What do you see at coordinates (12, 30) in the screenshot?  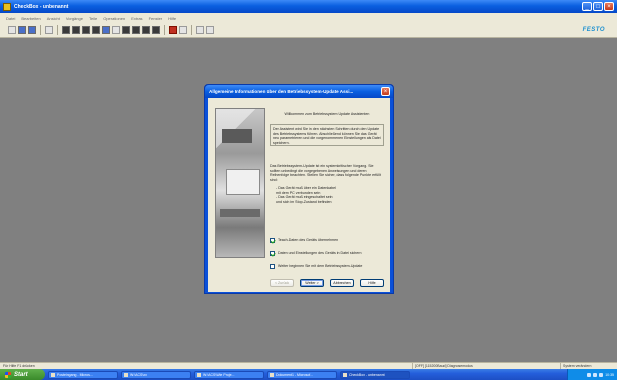 I see `new-file-icon` at bounding box center [12, 30].